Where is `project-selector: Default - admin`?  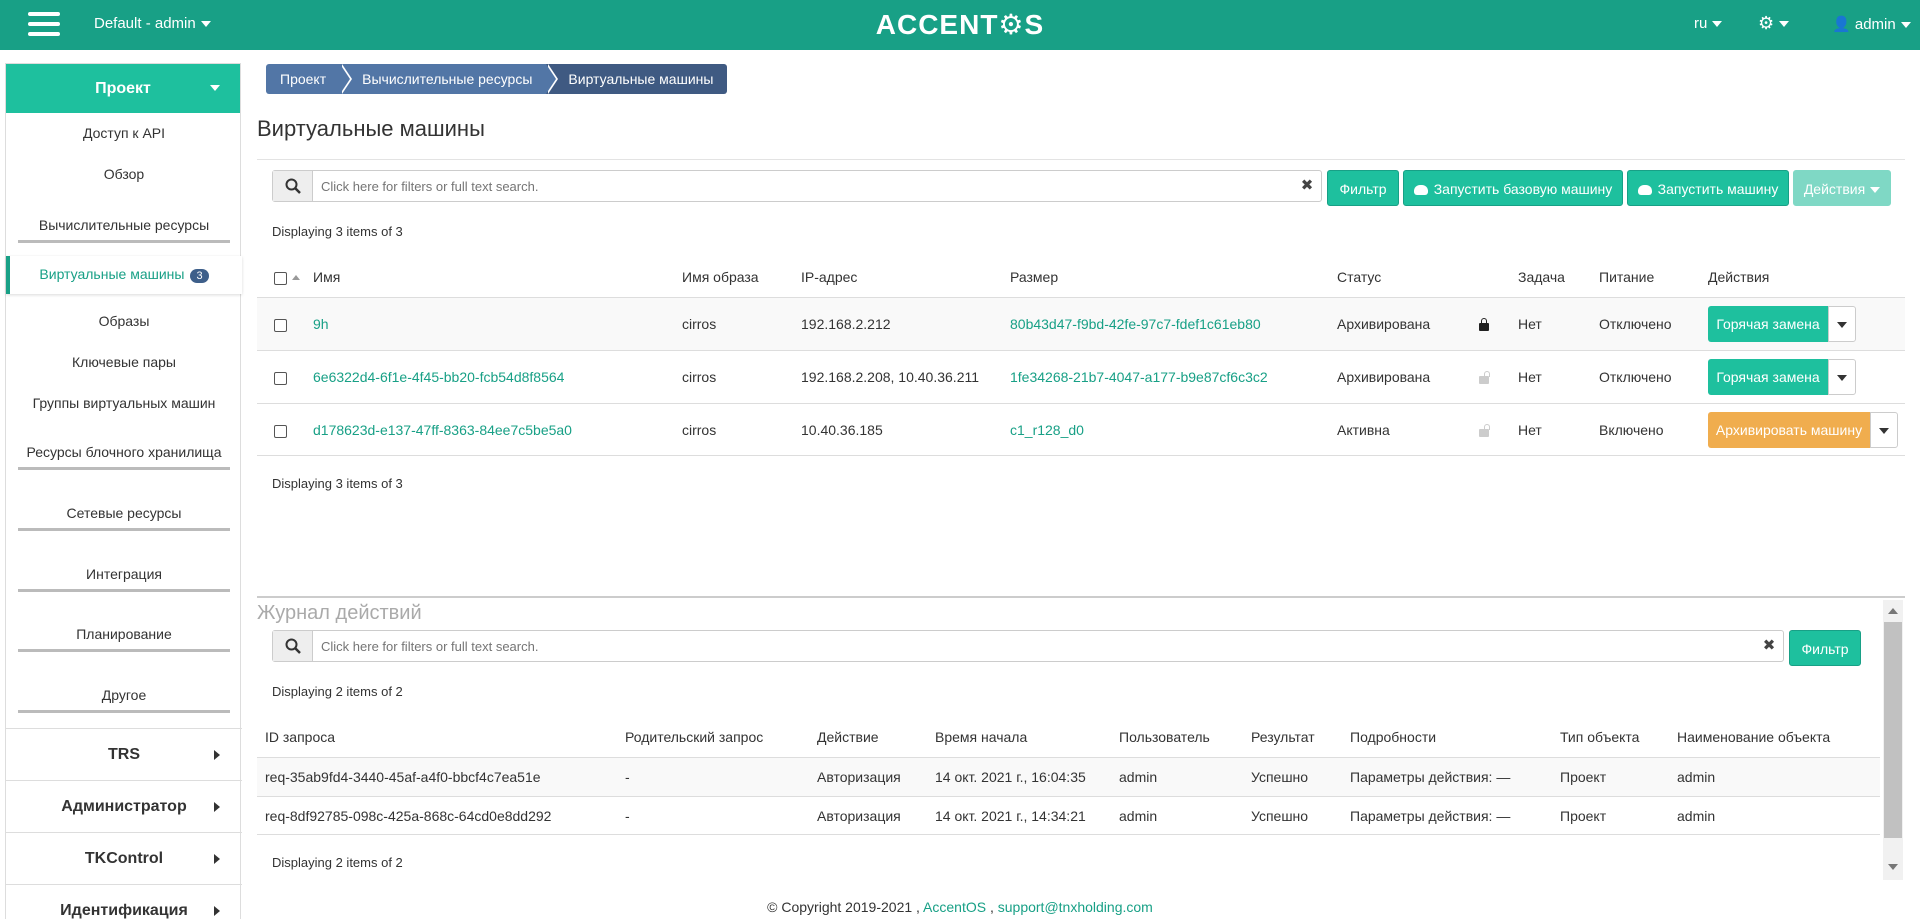
project-selector: Default - admin is located at coordinates (152, 23).